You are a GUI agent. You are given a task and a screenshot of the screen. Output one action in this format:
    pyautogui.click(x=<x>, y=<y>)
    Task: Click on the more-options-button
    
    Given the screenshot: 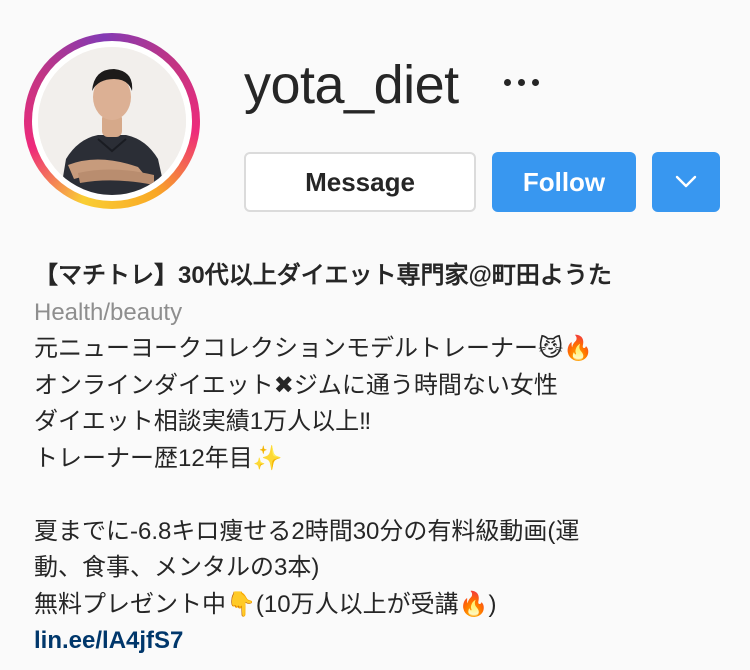 What is the action you would take?
    pyautogui.click(x=521, y=82)
    